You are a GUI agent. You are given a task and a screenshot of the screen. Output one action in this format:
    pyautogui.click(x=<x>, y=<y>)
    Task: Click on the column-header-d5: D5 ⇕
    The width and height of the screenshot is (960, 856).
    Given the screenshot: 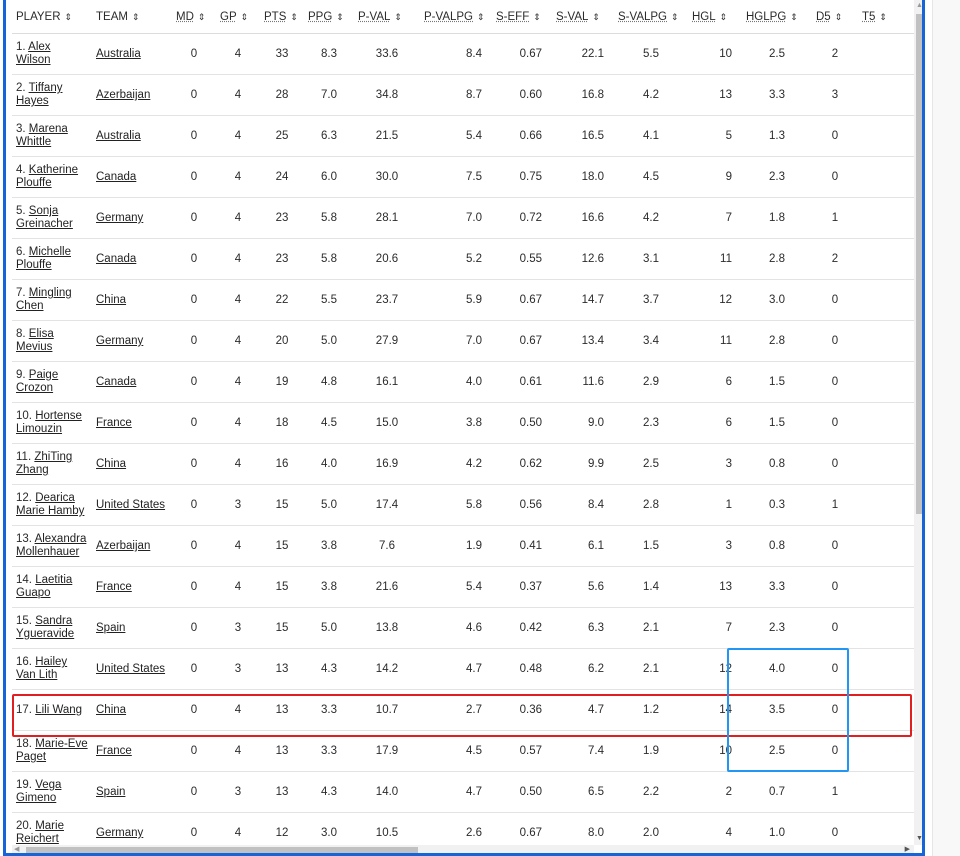 What is the action you would take?
    pyautogui.click(x=835, y=17)
    